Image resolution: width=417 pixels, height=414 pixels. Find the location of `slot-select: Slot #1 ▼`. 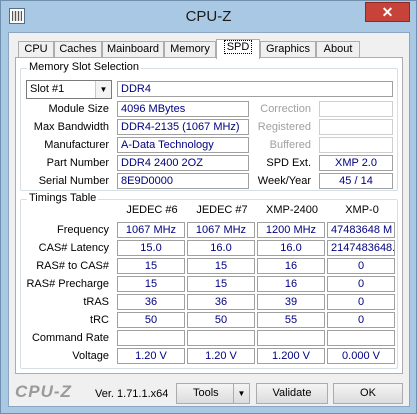

slot-select: Slot #1 ▼ is located at coordinates (69, 89).